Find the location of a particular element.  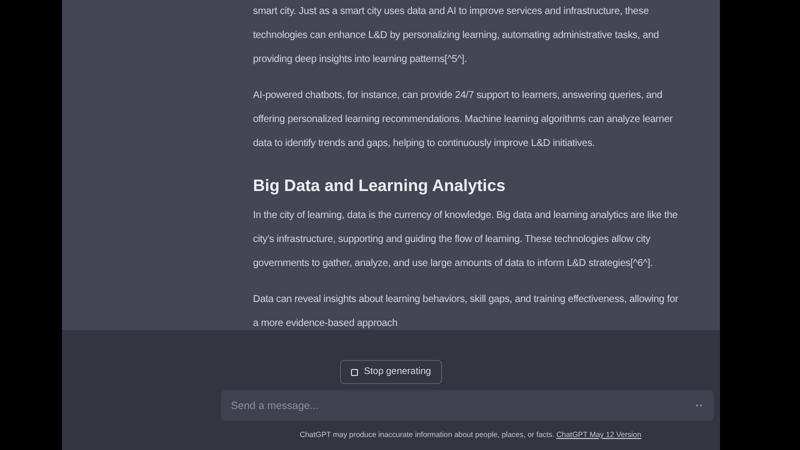

paragraph: In the city of learning, data is the currency of knowledge. Big data and learning analytics are like the city's infrastructure, supporting and guiding the flow of learning. These technologies allow city governments to gather, analyze, and use large amounts of data to inform L&D strategies[^6^]. is located at coordinates (466, 240).